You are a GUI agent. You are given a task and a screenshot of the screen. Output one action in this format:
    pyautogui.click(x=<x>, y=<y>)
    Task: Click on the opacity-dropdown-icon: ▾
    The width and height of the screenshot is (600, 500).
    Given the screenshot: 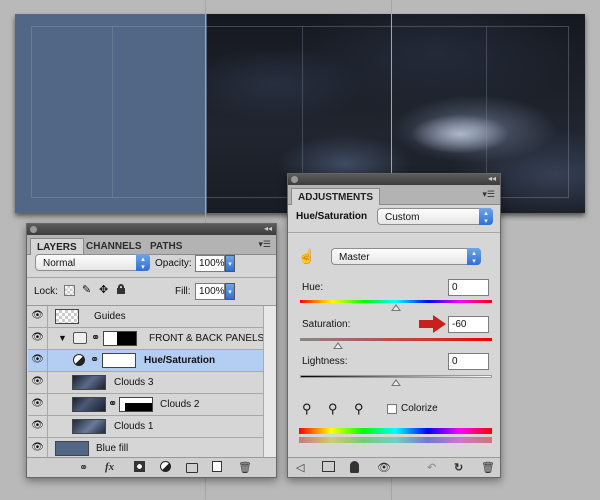 What is the action you would take?
    pyautogui.click(x=230, y=263)
    